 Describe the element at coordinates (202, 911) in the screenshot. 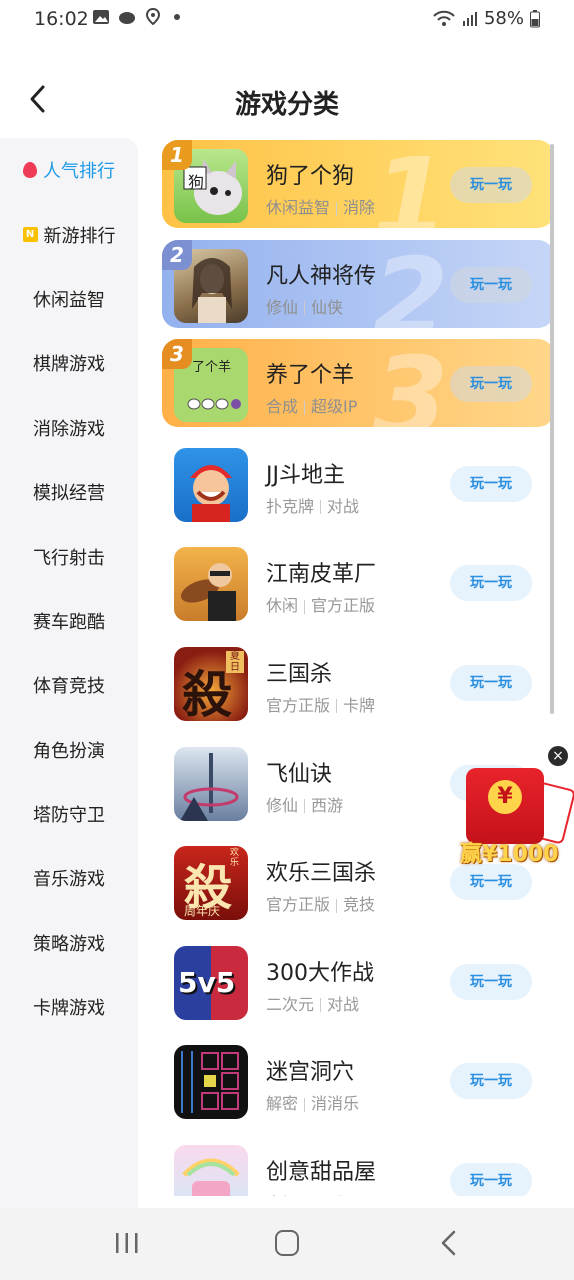

I see `thumbnail-subtext: 周年庆` at that location.